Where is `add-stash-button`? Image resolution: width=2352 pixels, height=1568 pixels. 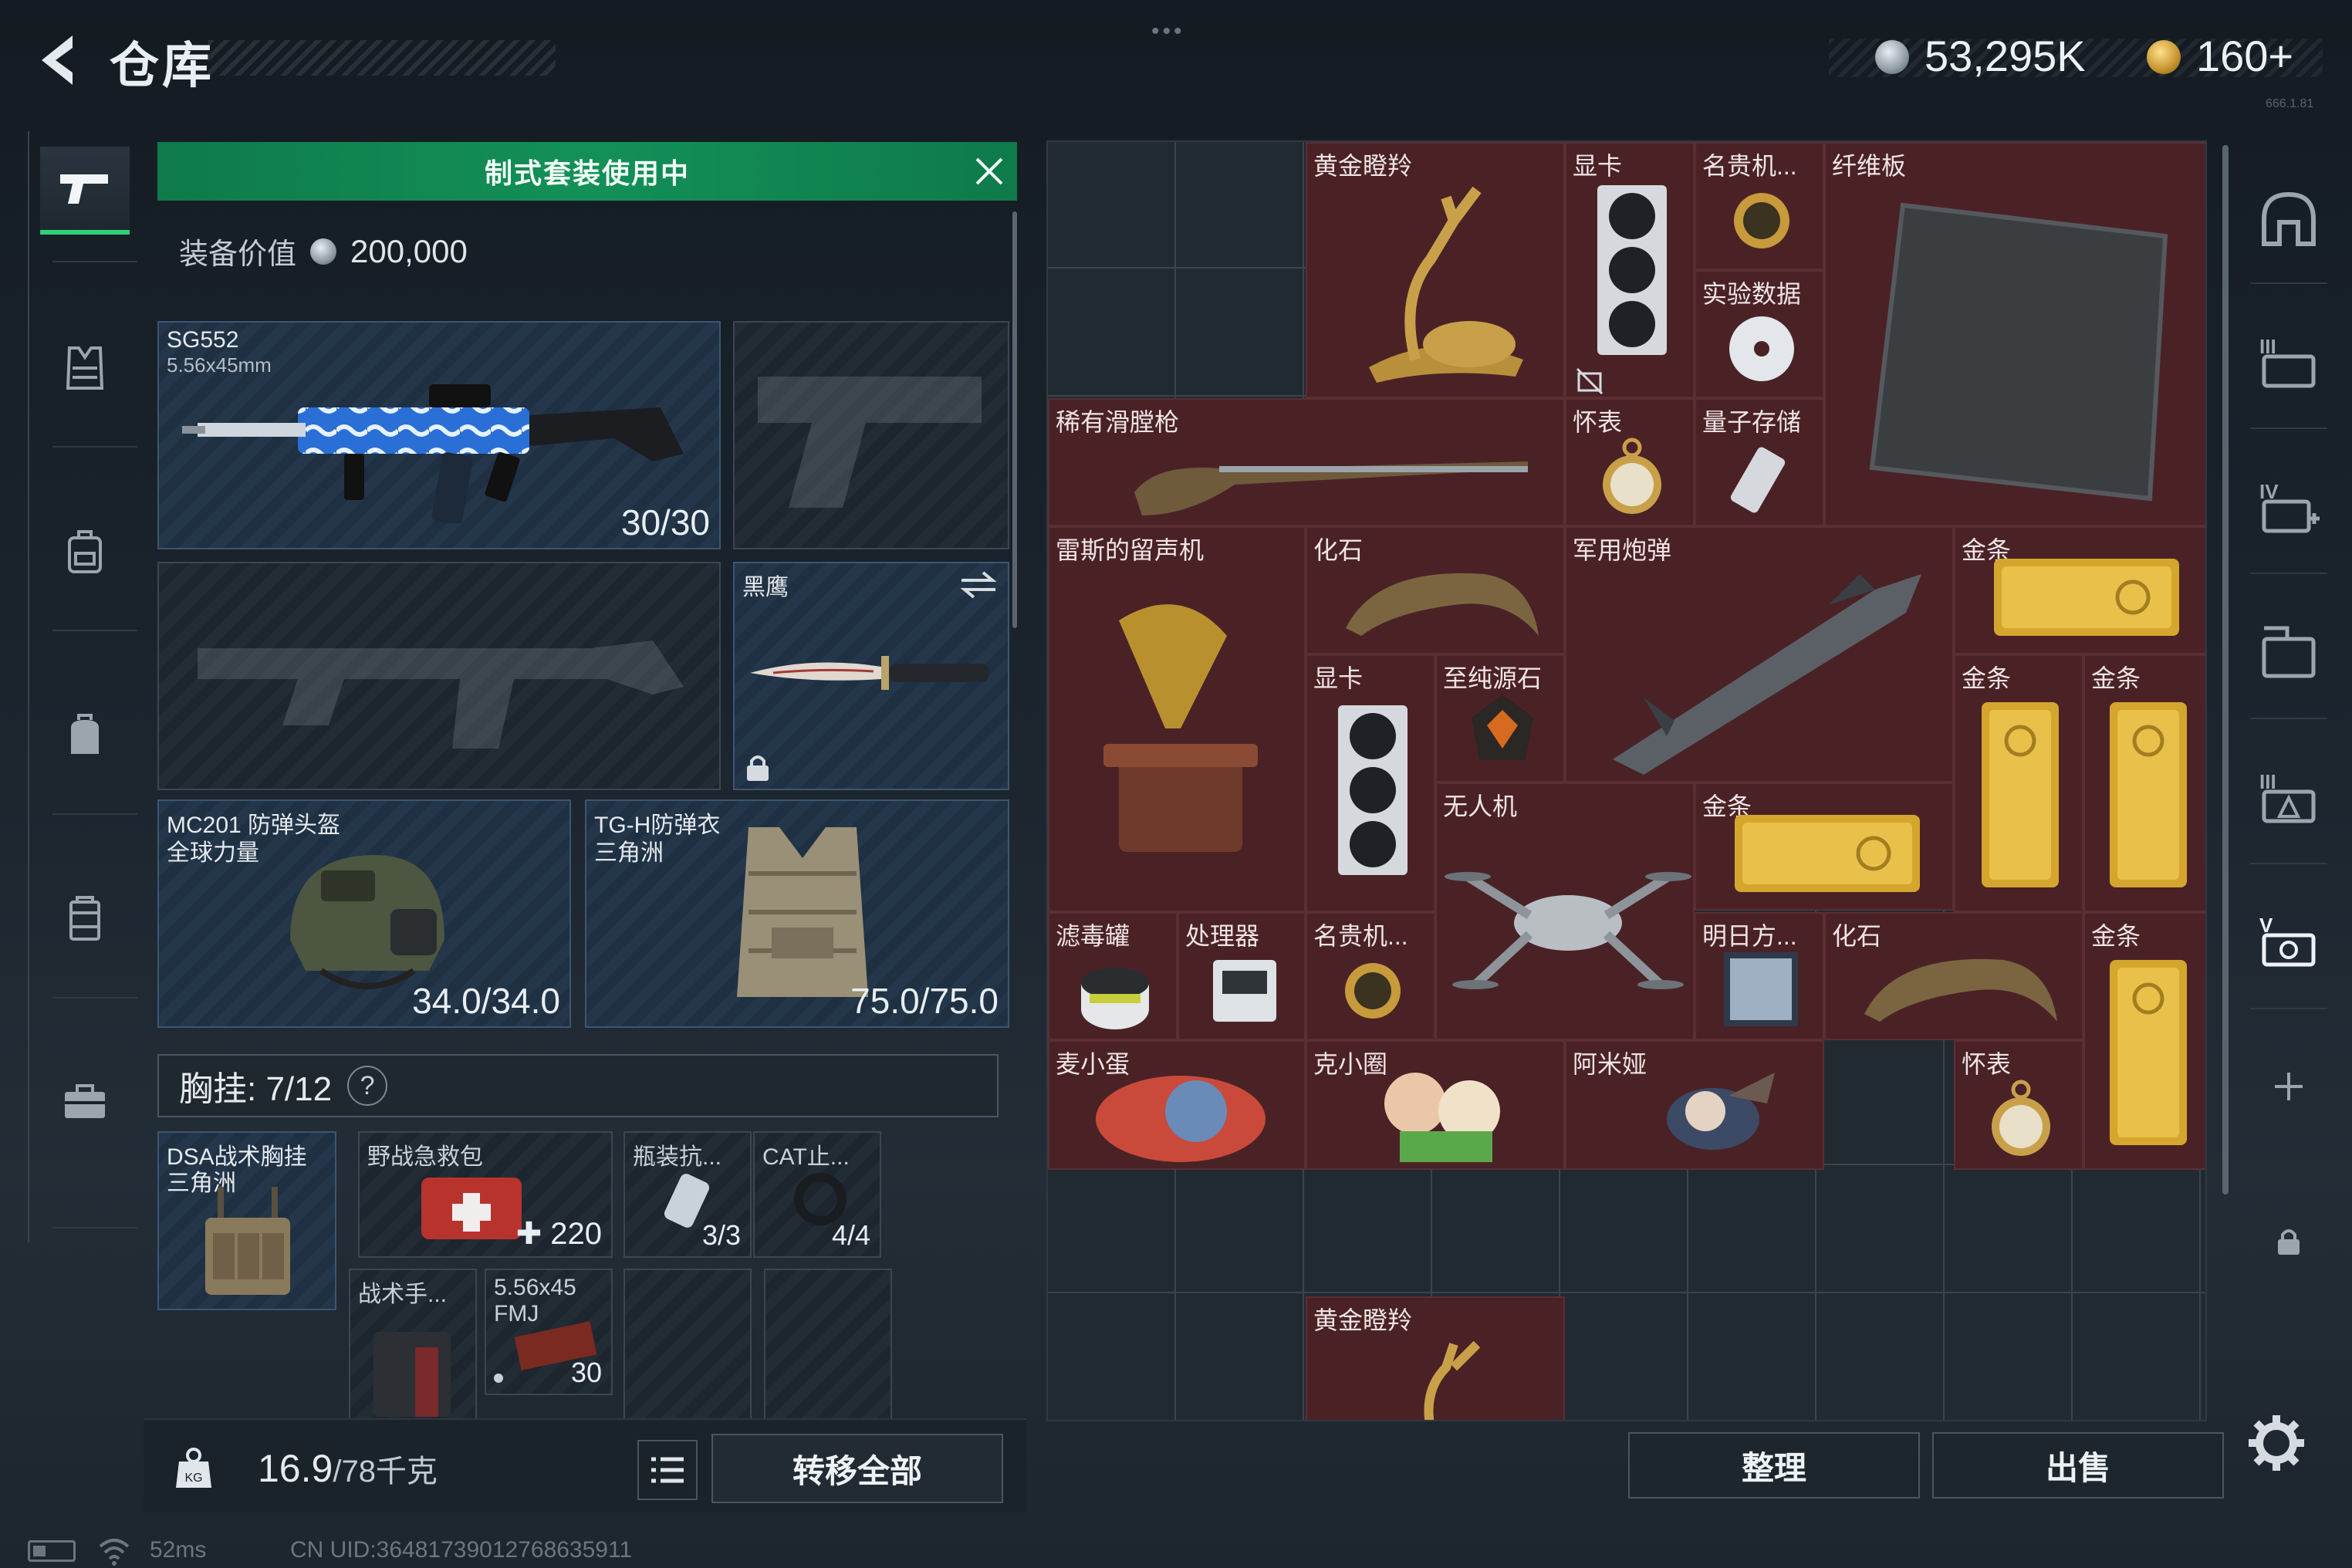
add-stash-button is located at coordinates (2288, 1086).